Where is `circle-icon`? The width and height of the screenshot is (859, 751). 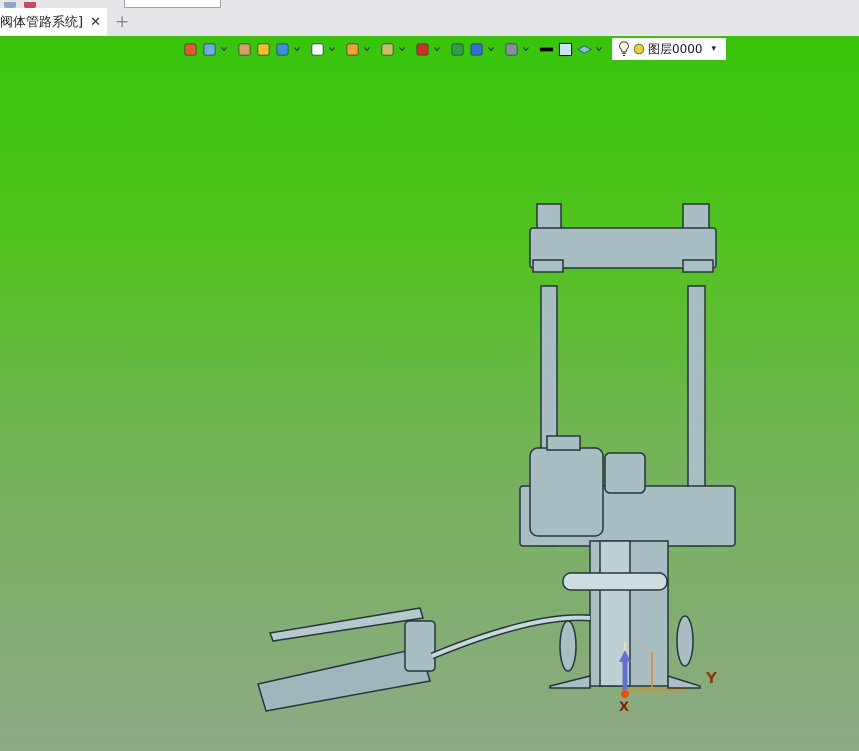 circle-icon is located at coordinates (639, 49).